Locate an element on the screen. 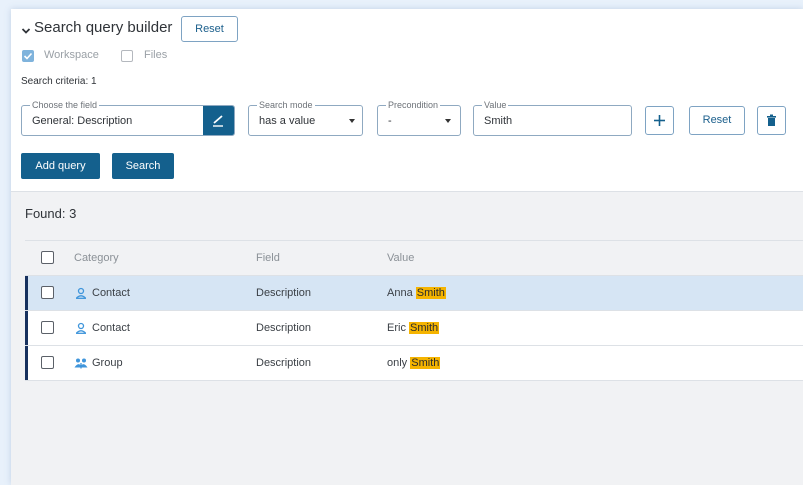  row-value: Eric Smith is located at coordinates (413, 328).